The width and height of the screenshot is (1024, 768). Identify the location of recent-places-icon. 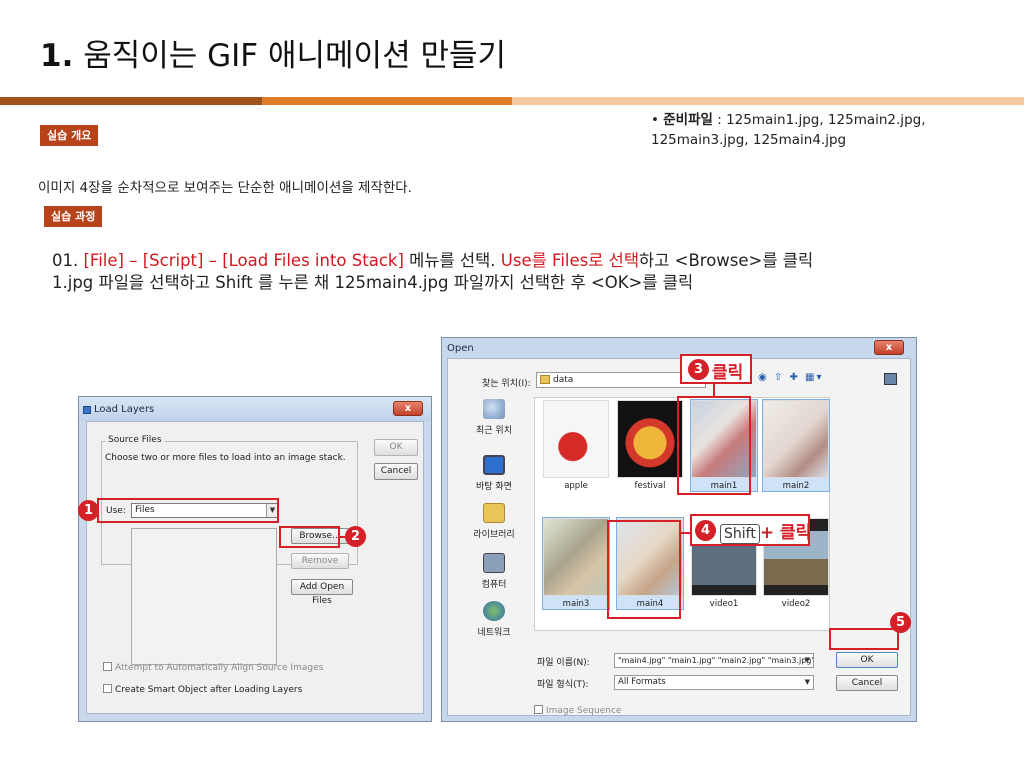
(494, 409).